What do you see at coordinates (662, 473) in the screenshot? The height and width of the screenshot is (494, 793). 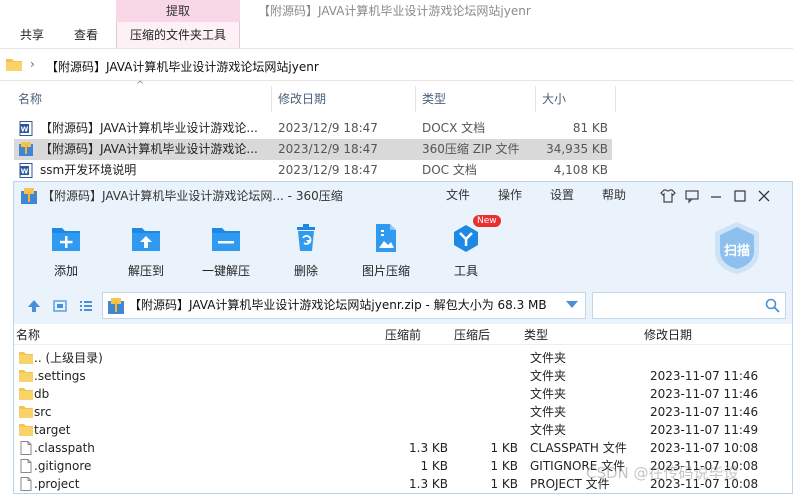 I see `csdn-watermark: CSDN @在传码说毕设` at bounding box center [662, 473].